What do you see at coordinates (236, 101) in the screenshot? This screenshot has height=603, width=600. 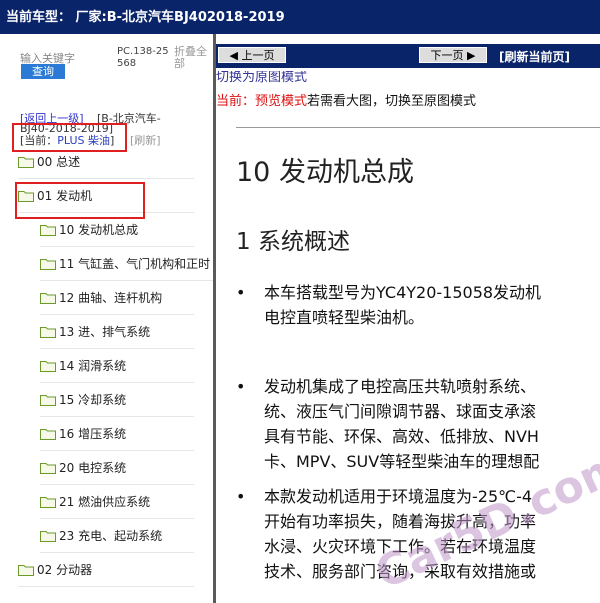 I see `preview-prefix: 当前：` at bounding box center [236, 101].